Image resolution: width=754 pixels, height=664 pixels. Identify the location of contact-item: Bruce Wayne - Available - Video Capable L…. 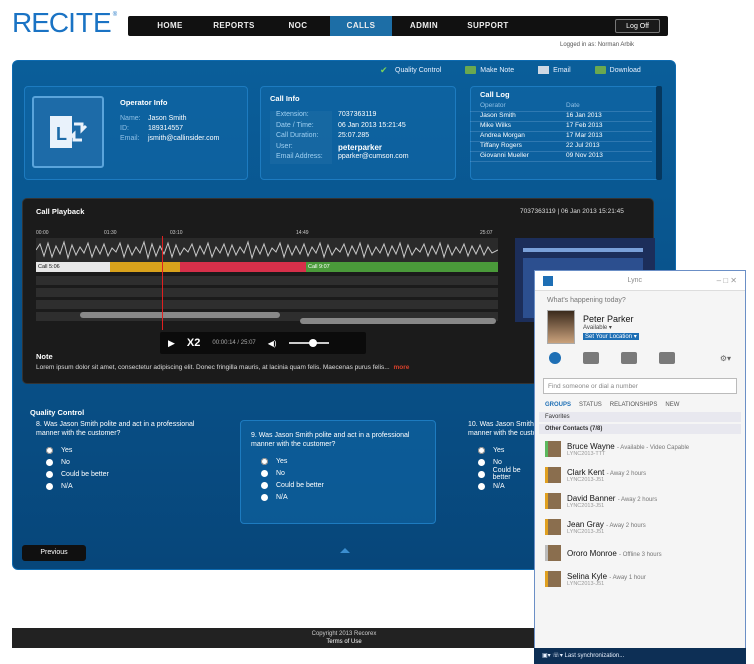
(640, 449).